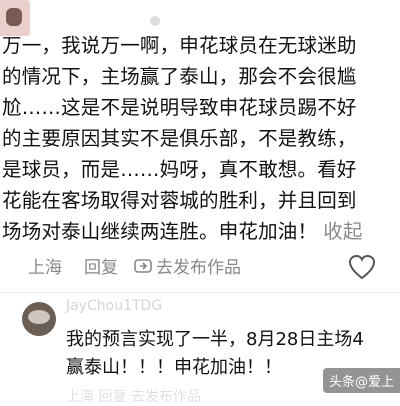  I want to click on more-options-icon, so click(155, 21).